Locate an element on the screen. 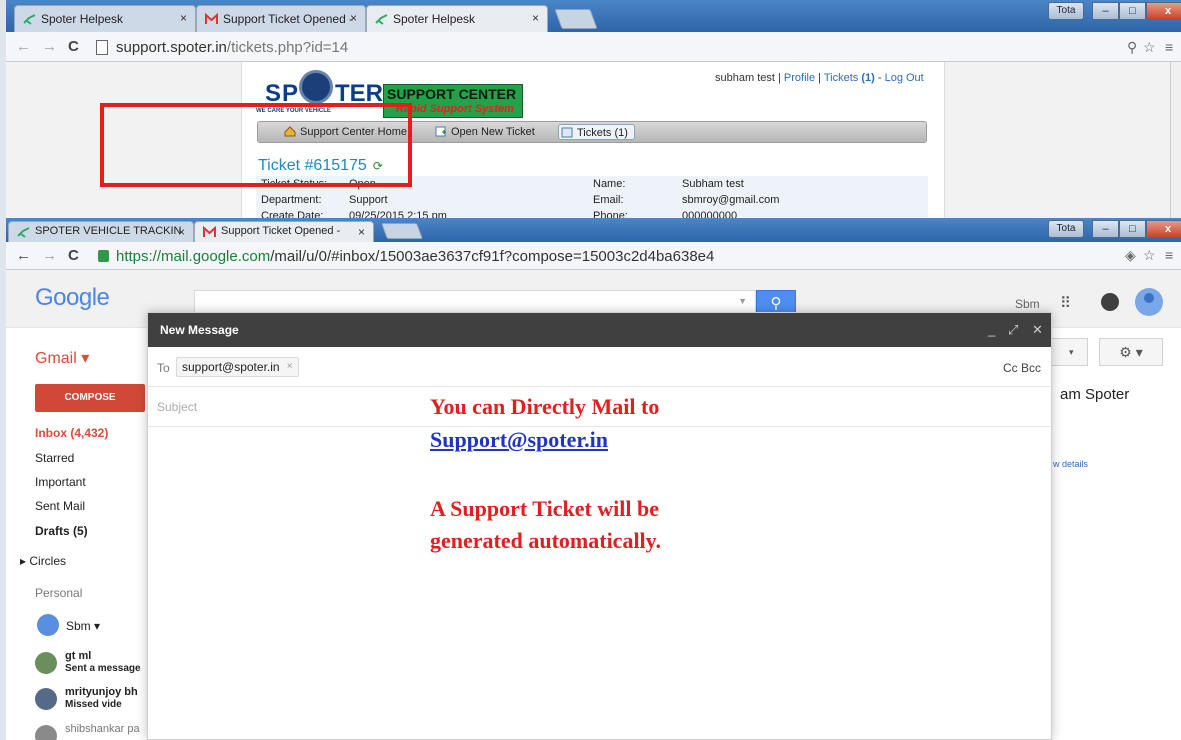  nav-circles: ▸ Circles is located at coordinates (43, 561).